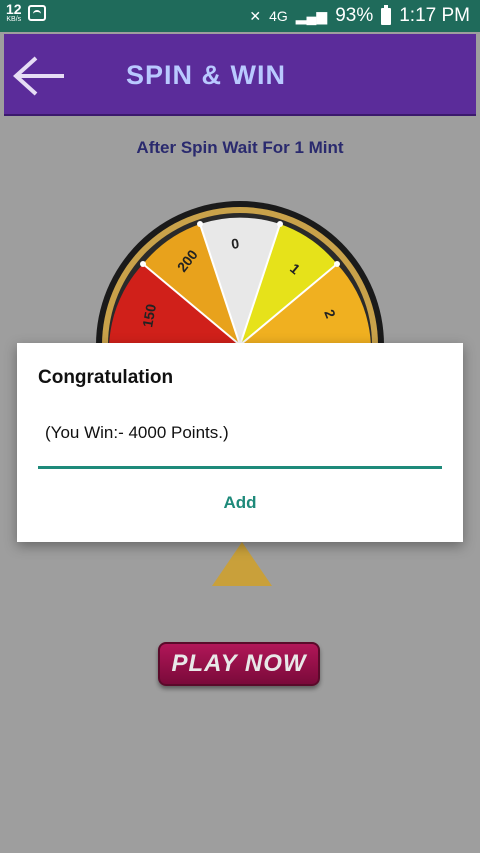 This screenshot has width=480, height=853. I want to click on network-speed-value: 12, so click(14, 9).